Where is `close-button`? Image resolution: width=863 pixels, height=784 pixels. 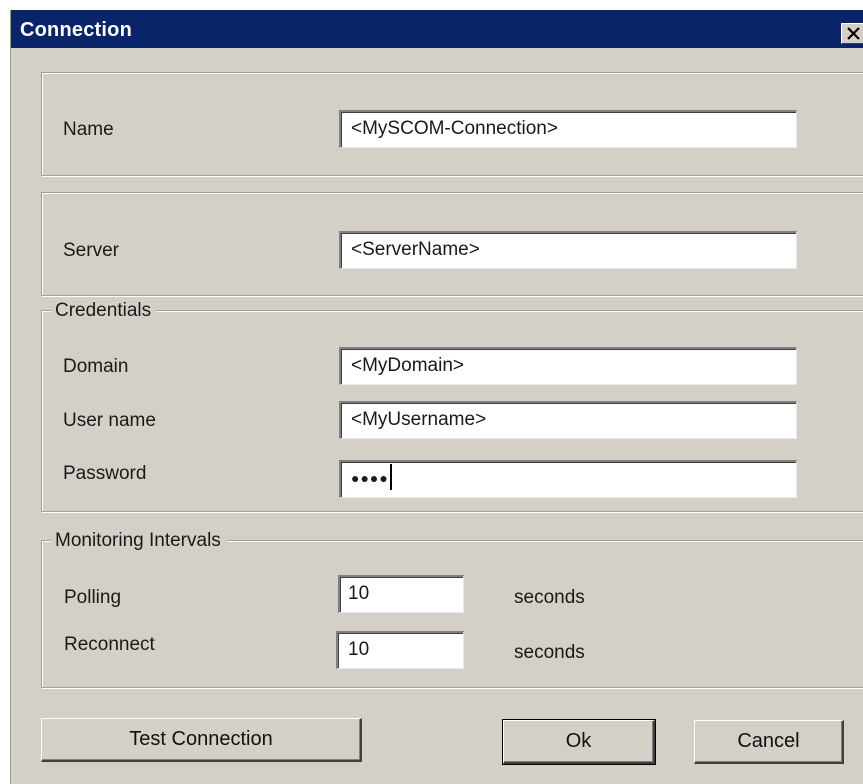
close-button is located at coordinates (852, 33).